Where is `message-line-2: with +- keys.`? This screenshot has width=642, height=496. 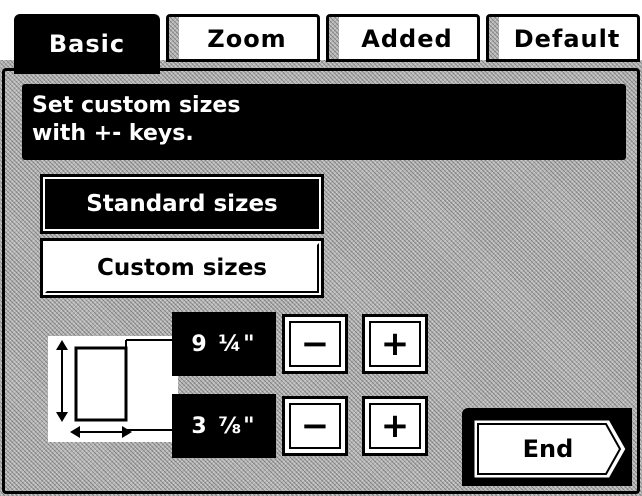
message-line-2: with +- keys. is located at coordinates (113, 133).